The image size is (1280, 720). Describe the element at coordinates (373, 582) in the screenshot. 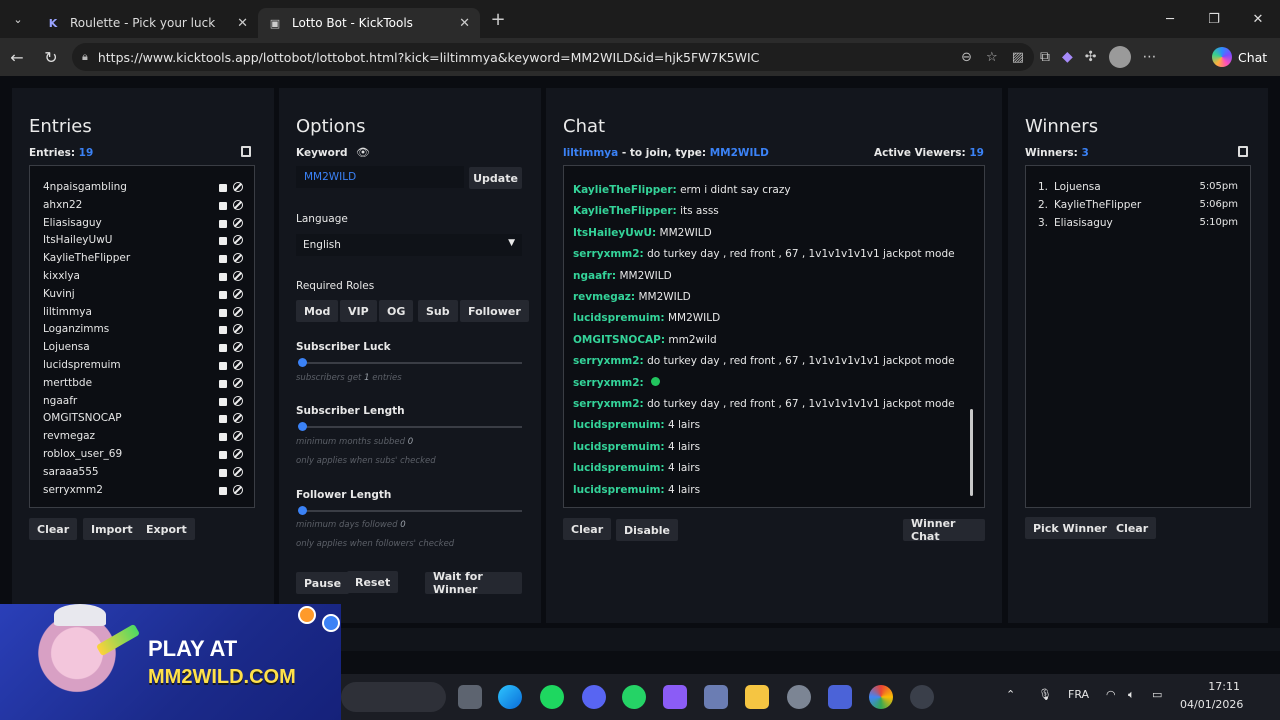

I see `reset-button: Reset` at that location.